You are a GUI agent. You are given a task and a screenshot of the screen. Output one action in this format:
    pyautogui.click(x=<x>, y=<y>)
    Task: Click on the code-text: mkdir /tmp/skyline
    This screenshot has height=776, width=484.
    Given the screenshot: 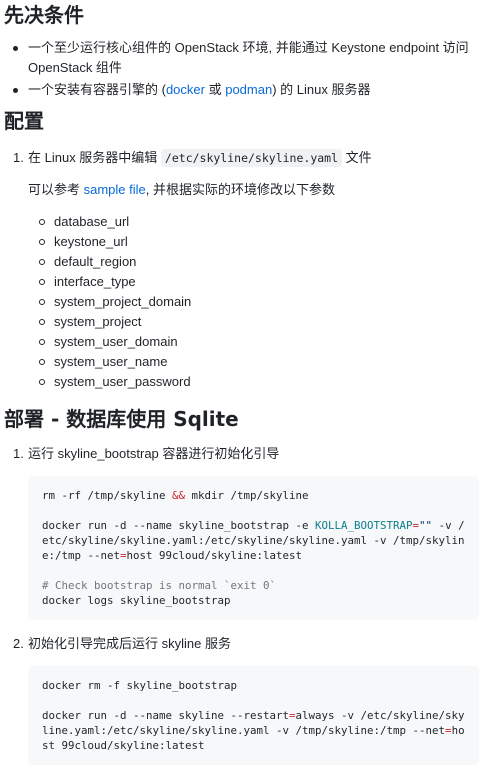 What is the action you would take?
    pyautogui.click(x=247, y=495)
    